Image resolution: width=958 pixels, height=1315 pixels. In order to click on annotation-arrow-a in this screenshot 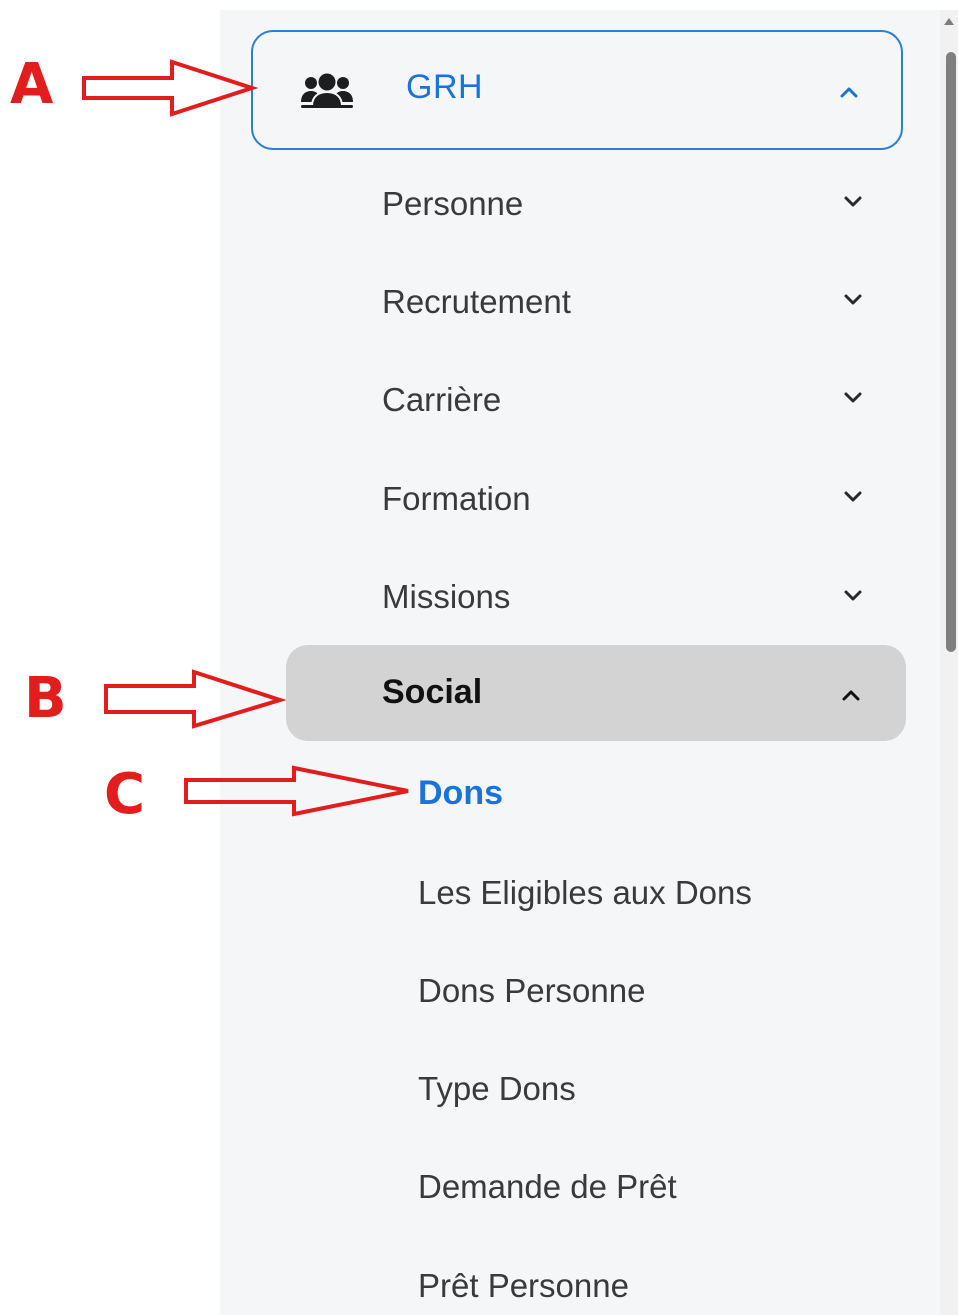, I will do `click(170, 88)`.